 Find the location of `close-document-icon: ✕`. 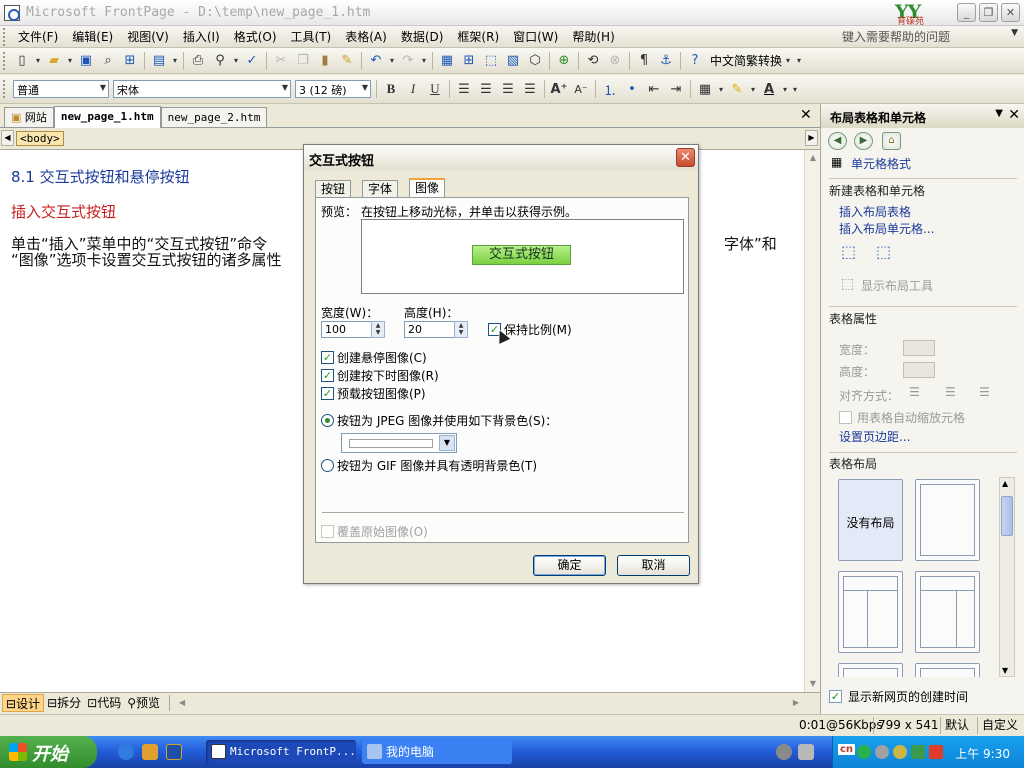

close-document-icon: ✕ is located at coordinates (806, 115).